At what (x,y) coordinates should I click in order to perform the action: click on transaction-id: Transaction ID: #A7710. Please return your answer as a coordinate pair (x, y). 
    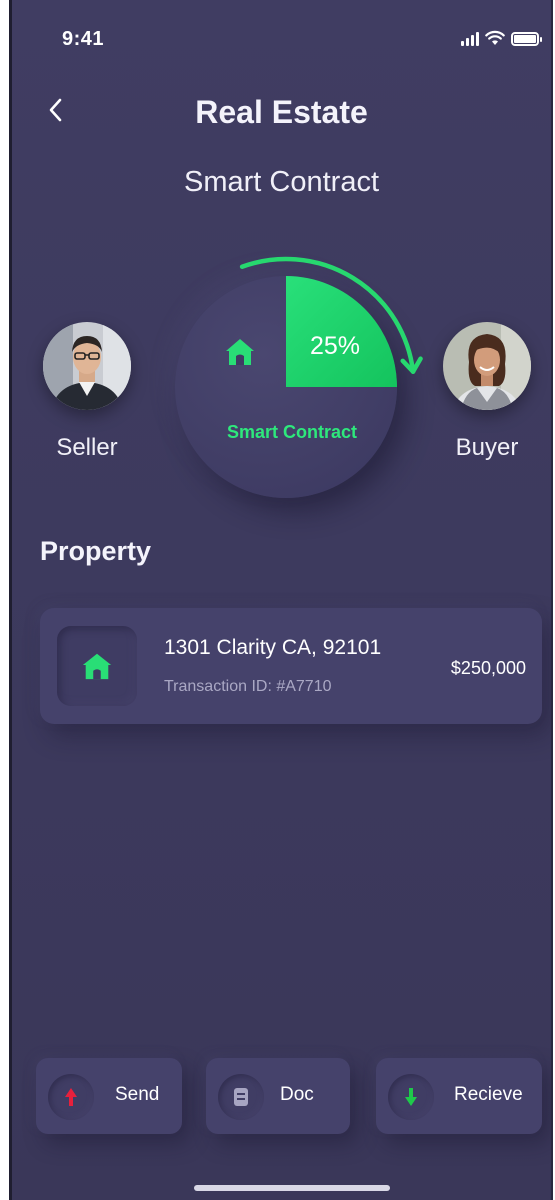
    Looking at the image, I should click on (248, 686).